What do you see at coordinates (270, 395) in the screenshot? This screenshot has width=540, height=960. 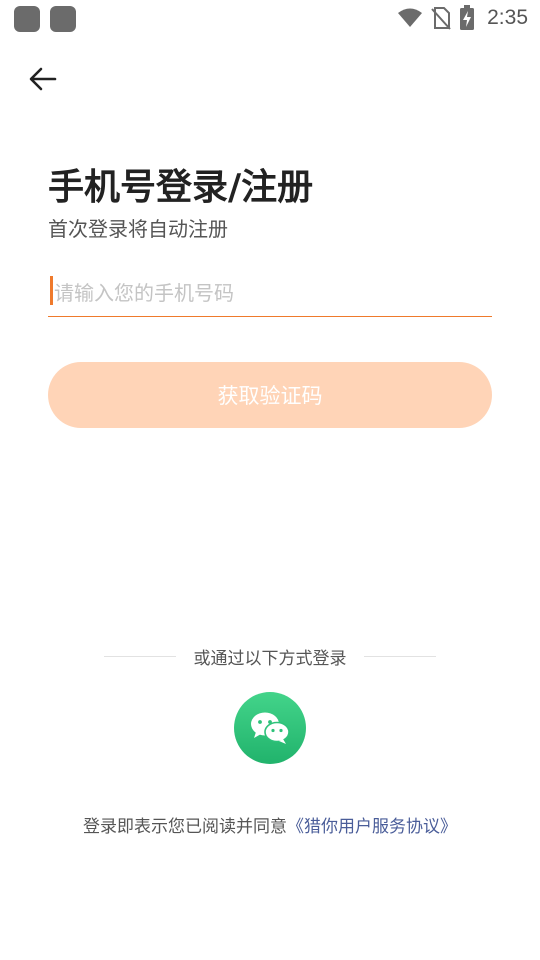 I see `get-code-button: 获取验证码` at bounding box center [270, 395].